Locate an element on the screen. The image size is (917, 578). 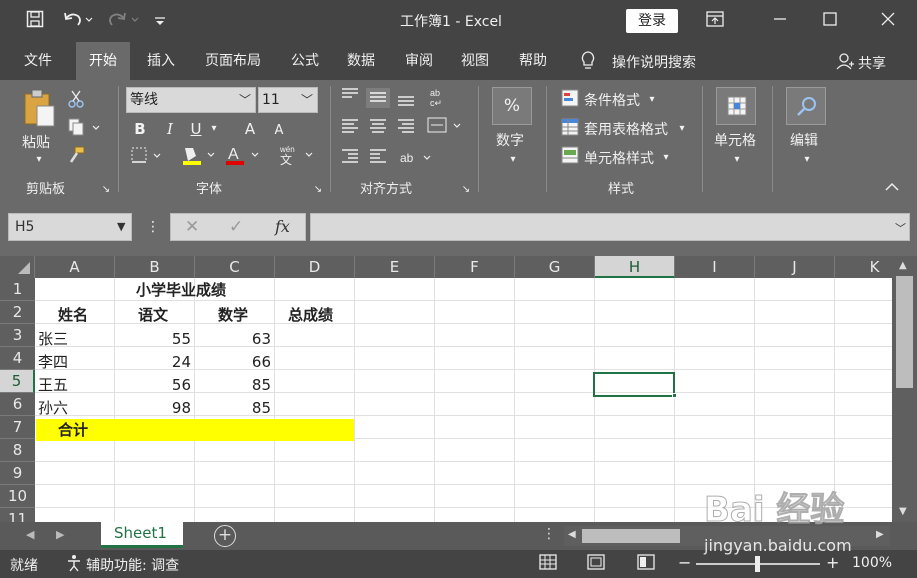
page-layout-view-icon is located at coordinates (596, 564).